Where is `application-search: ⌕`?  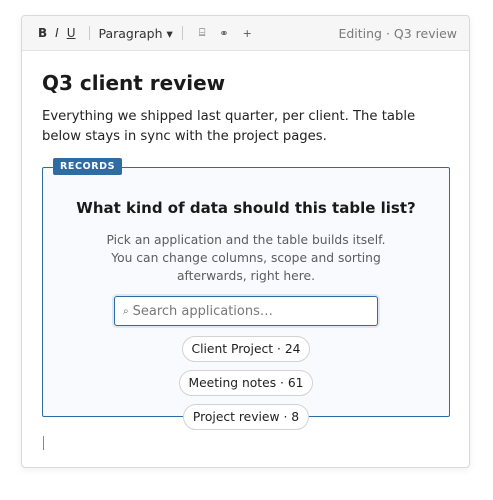
application-search: ⌕ is located at coordinates (246, 311).